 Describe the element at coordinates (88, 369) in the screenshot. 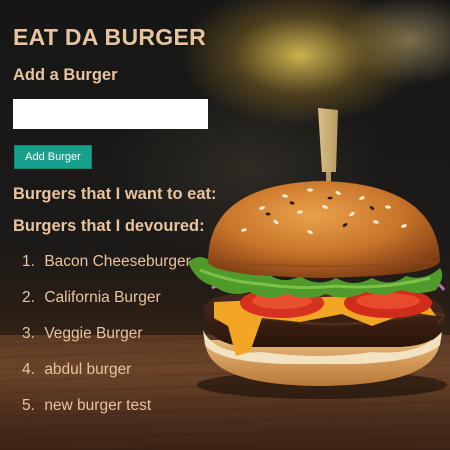

I see `list-item-label: abdul burger` at that location.